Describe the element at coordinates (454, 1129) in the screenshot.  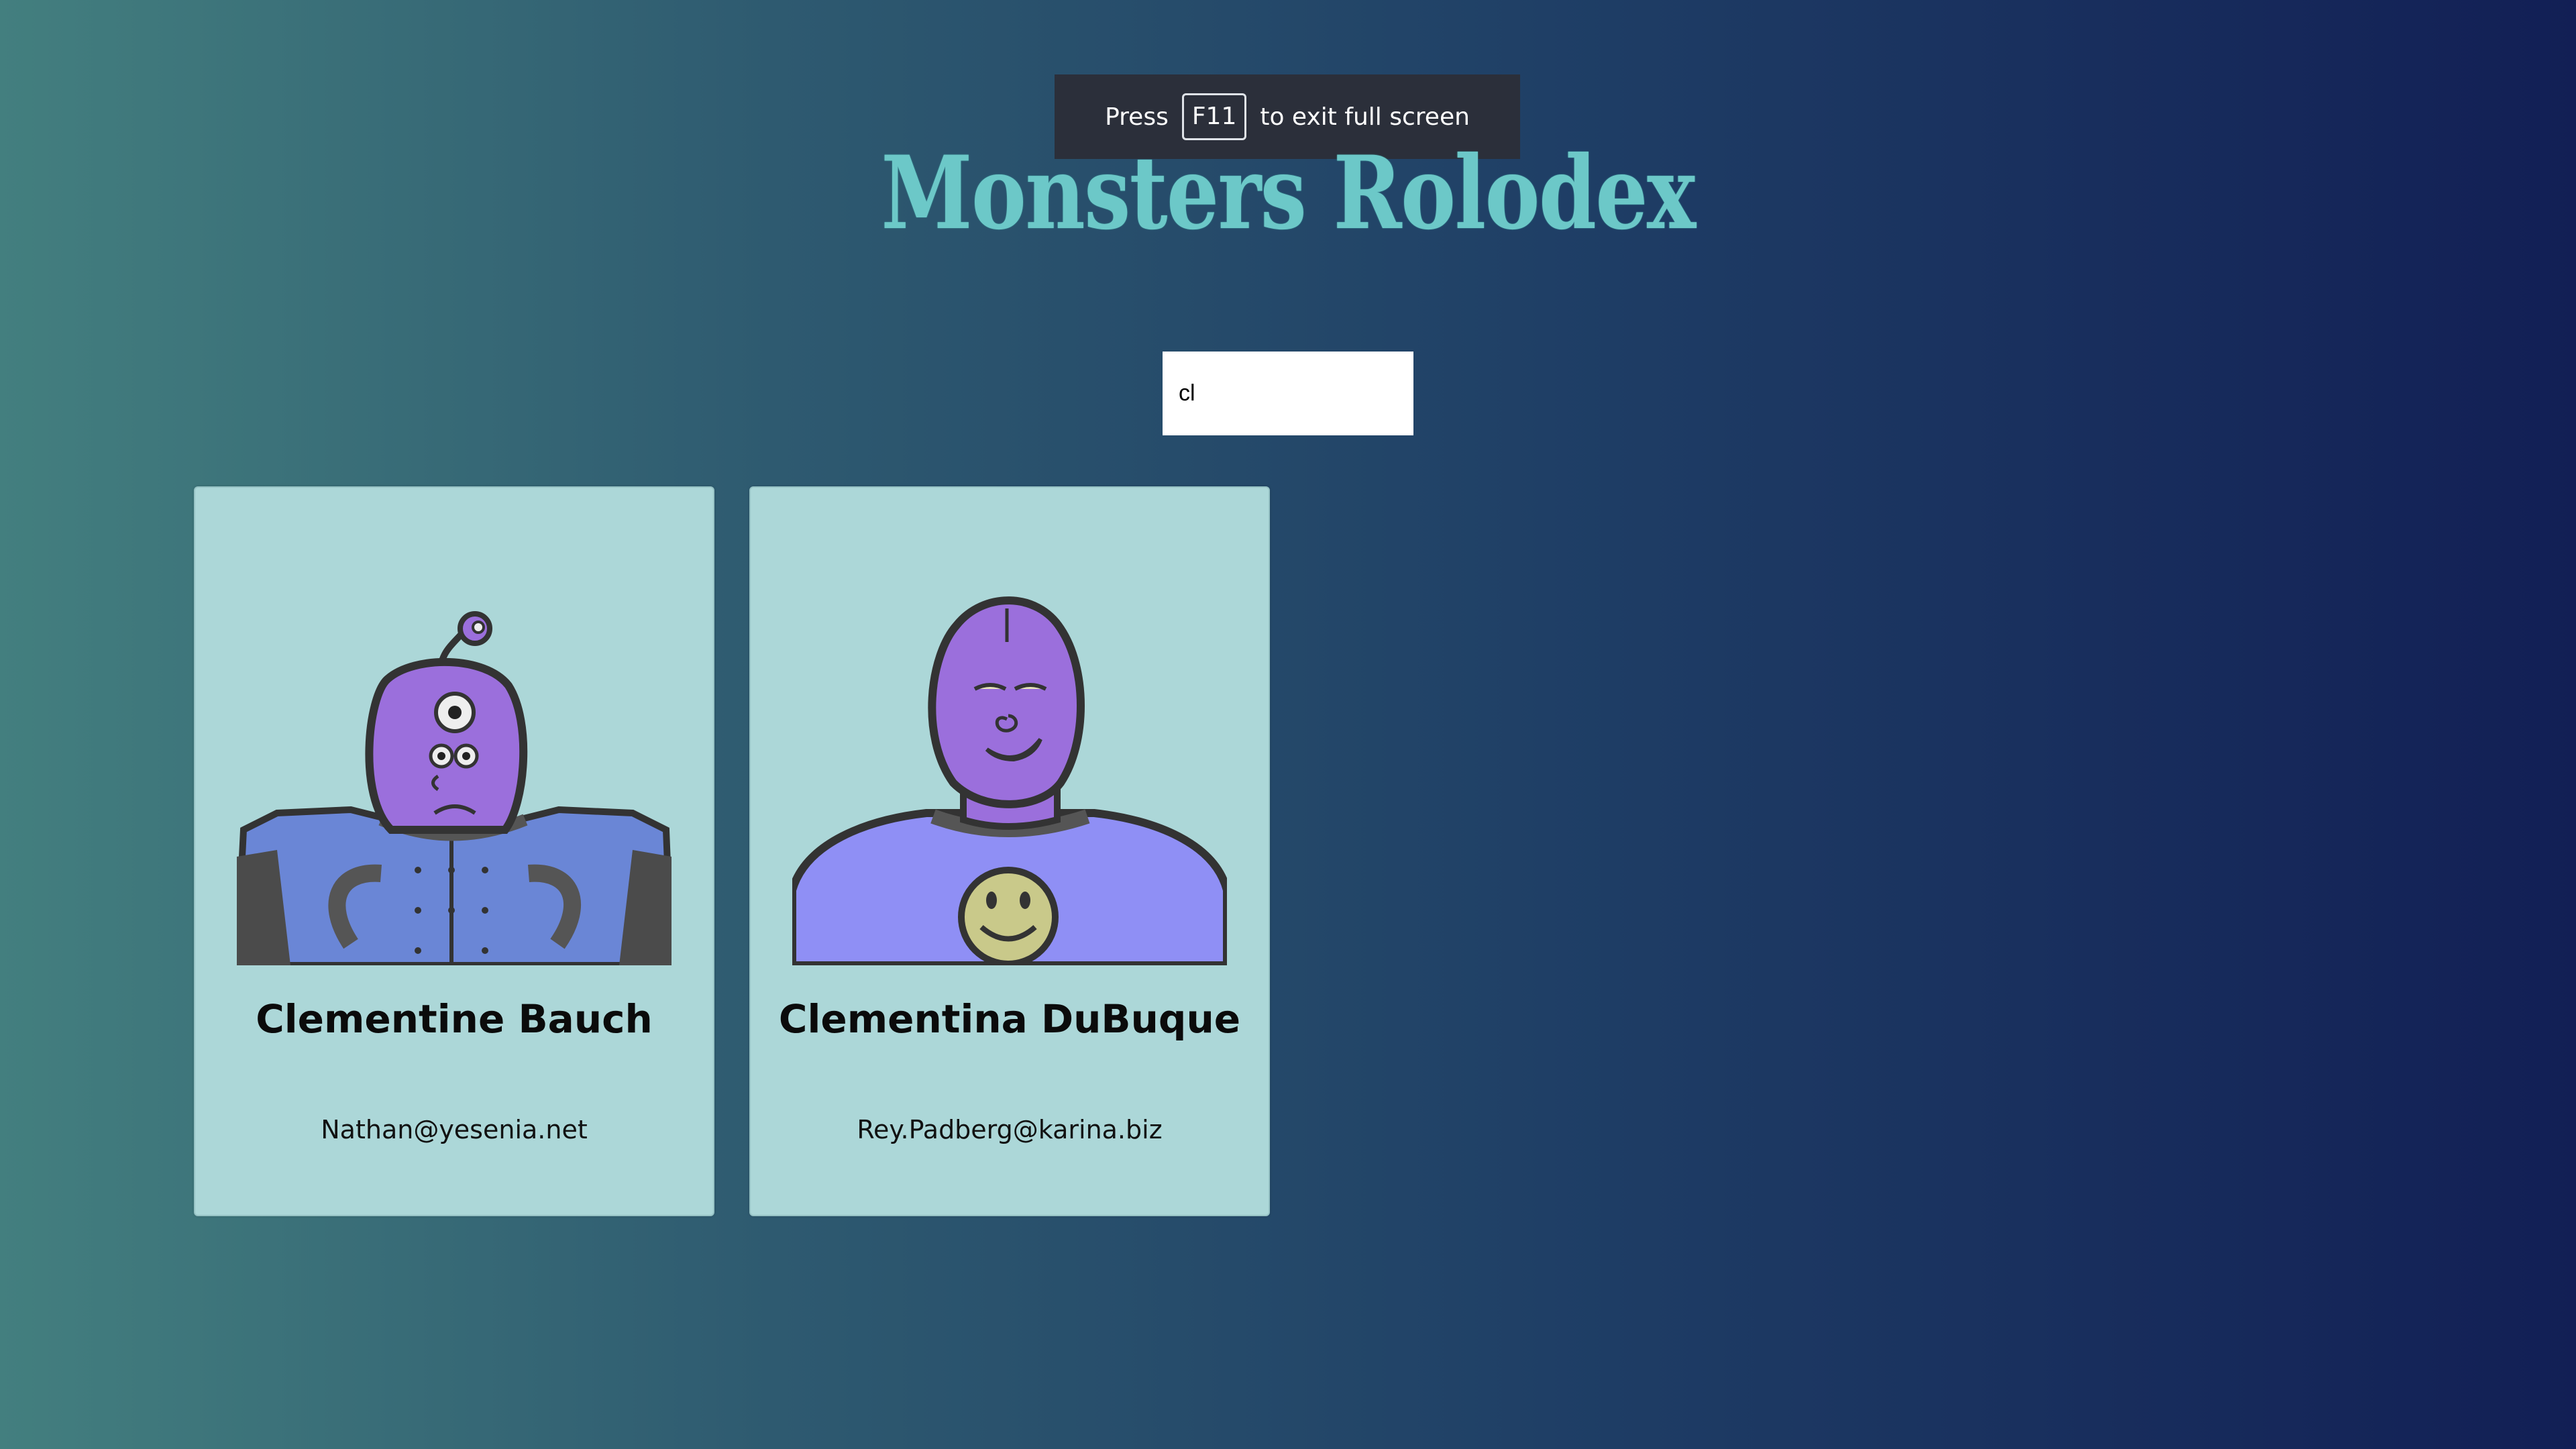
I see `monster-email: Nathan@yesenia.net` at that location.